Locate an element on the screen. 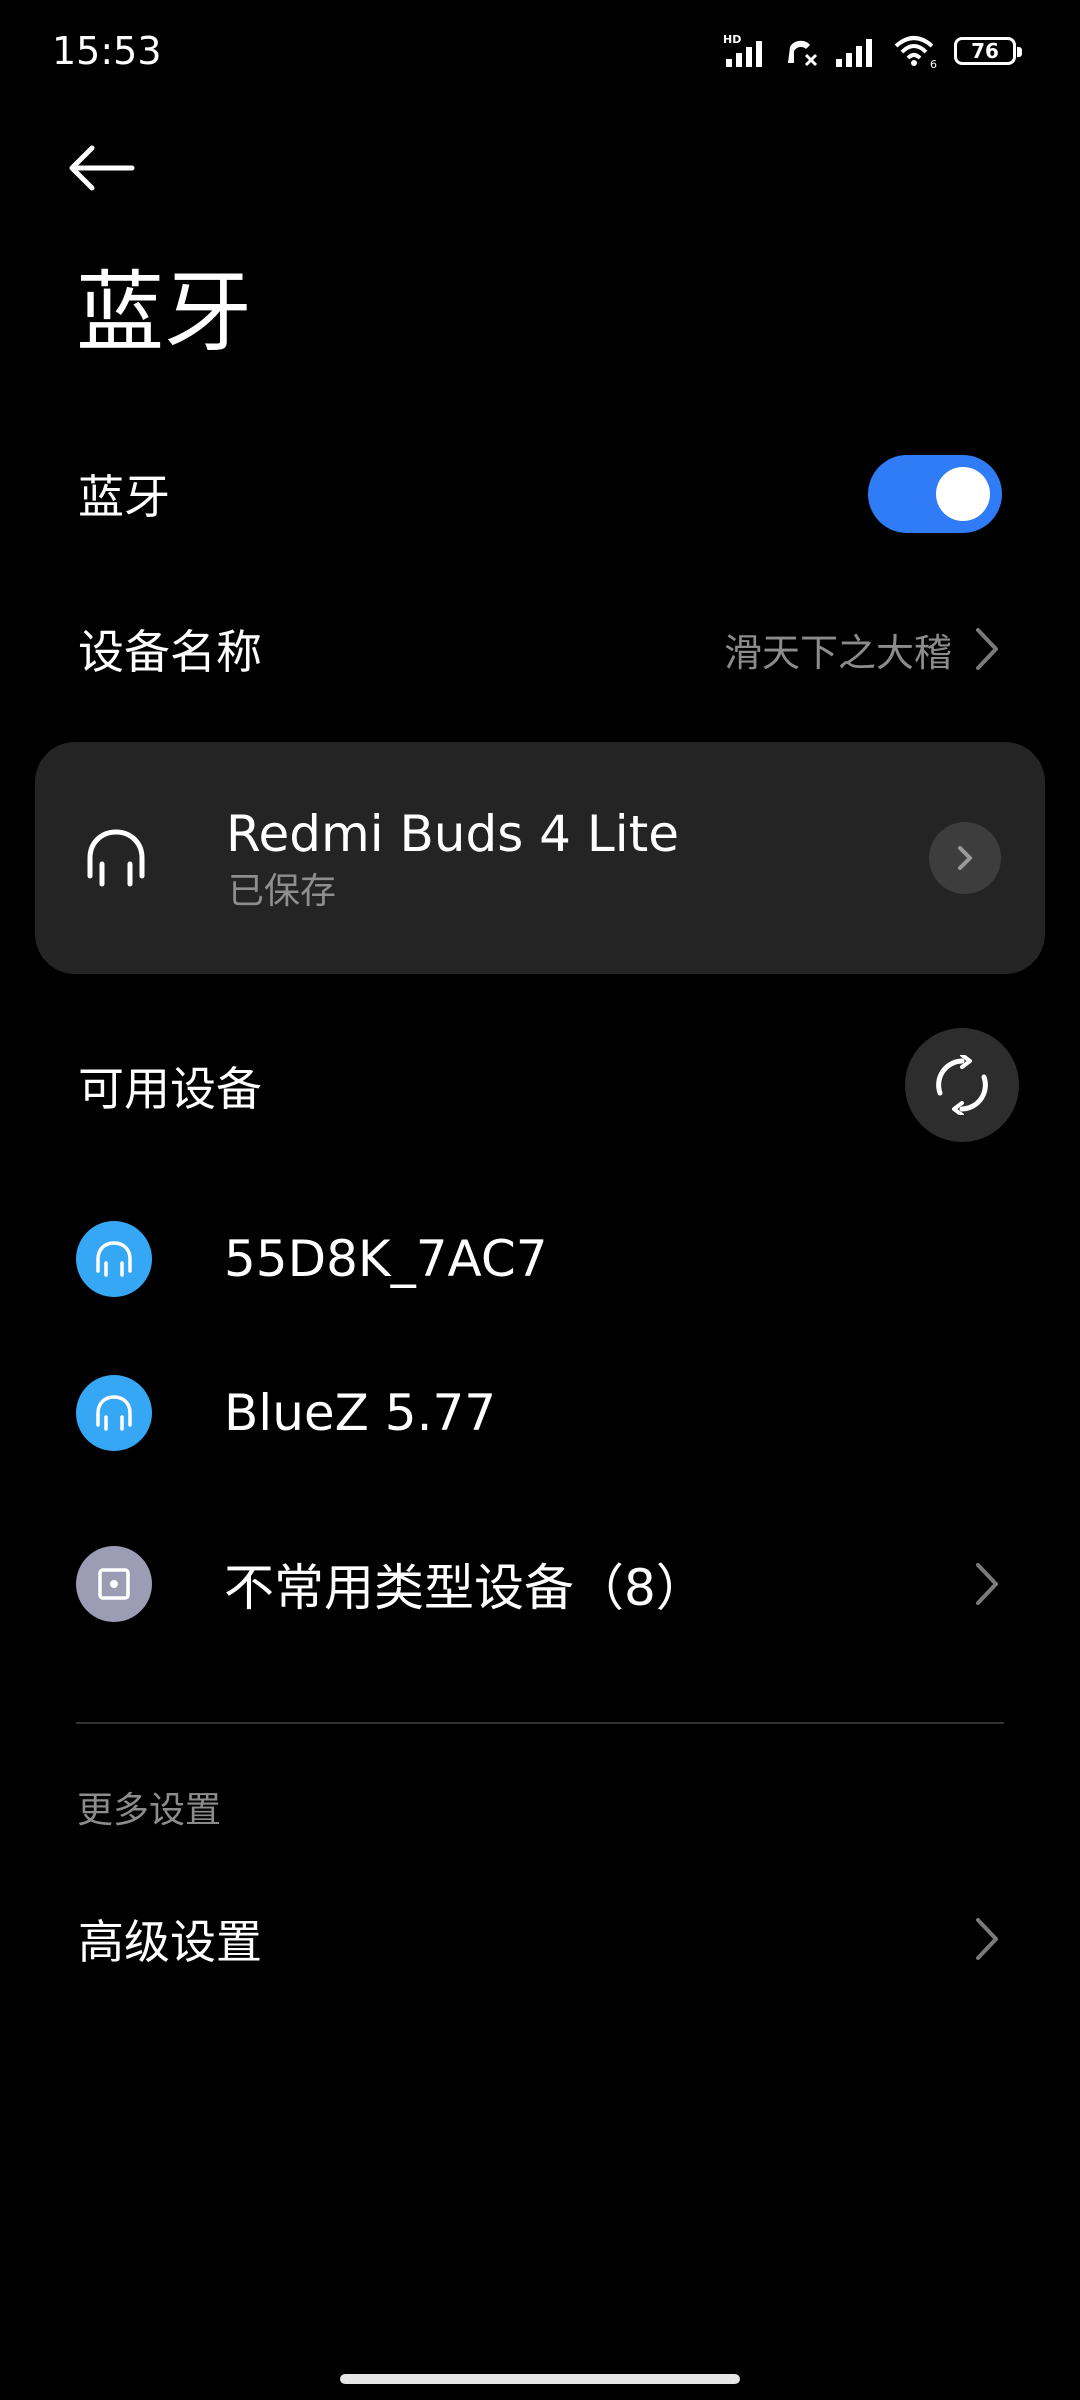  wifi-label: 6 is located at coordinates (933, 64).